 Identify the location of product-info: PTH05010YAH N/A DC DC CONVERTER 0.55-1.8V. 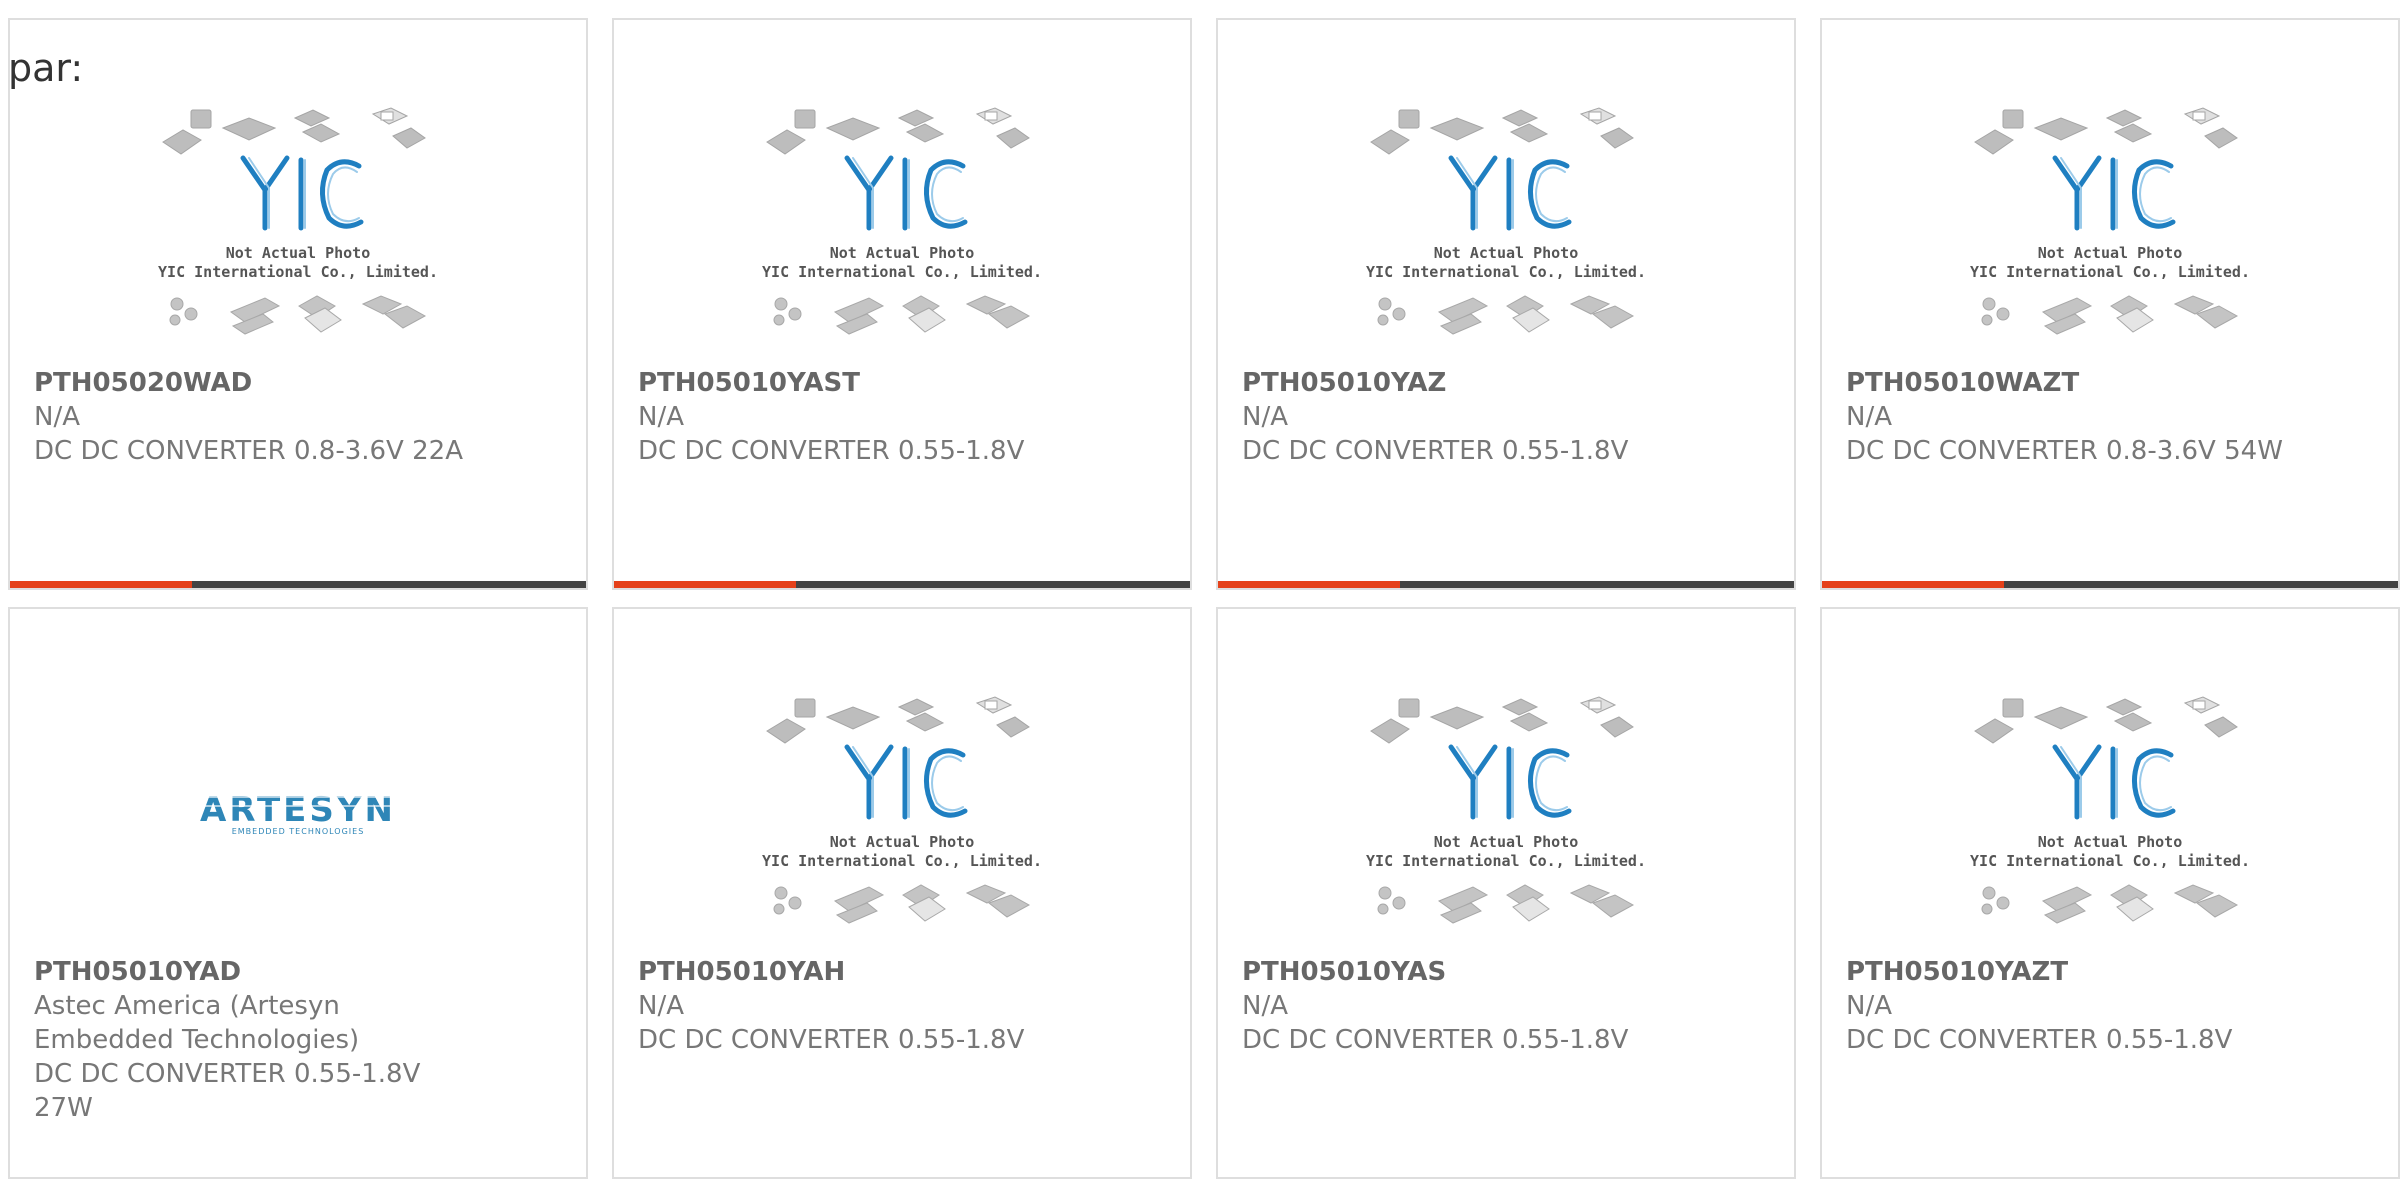
(902, 1006).